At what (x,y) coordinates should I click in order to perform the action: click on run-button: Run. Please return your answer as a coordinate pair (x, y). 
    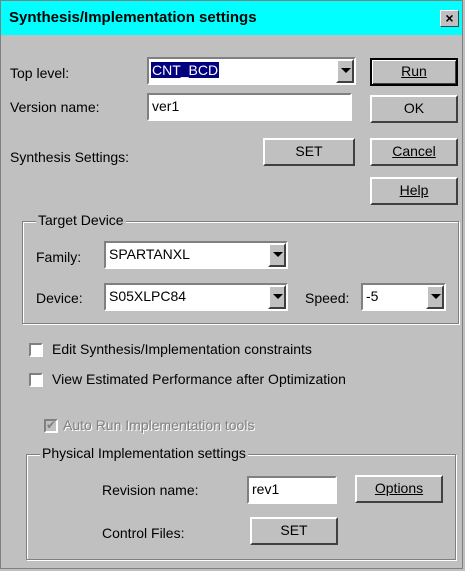
    Looking at the image, I should click on (414, 72).